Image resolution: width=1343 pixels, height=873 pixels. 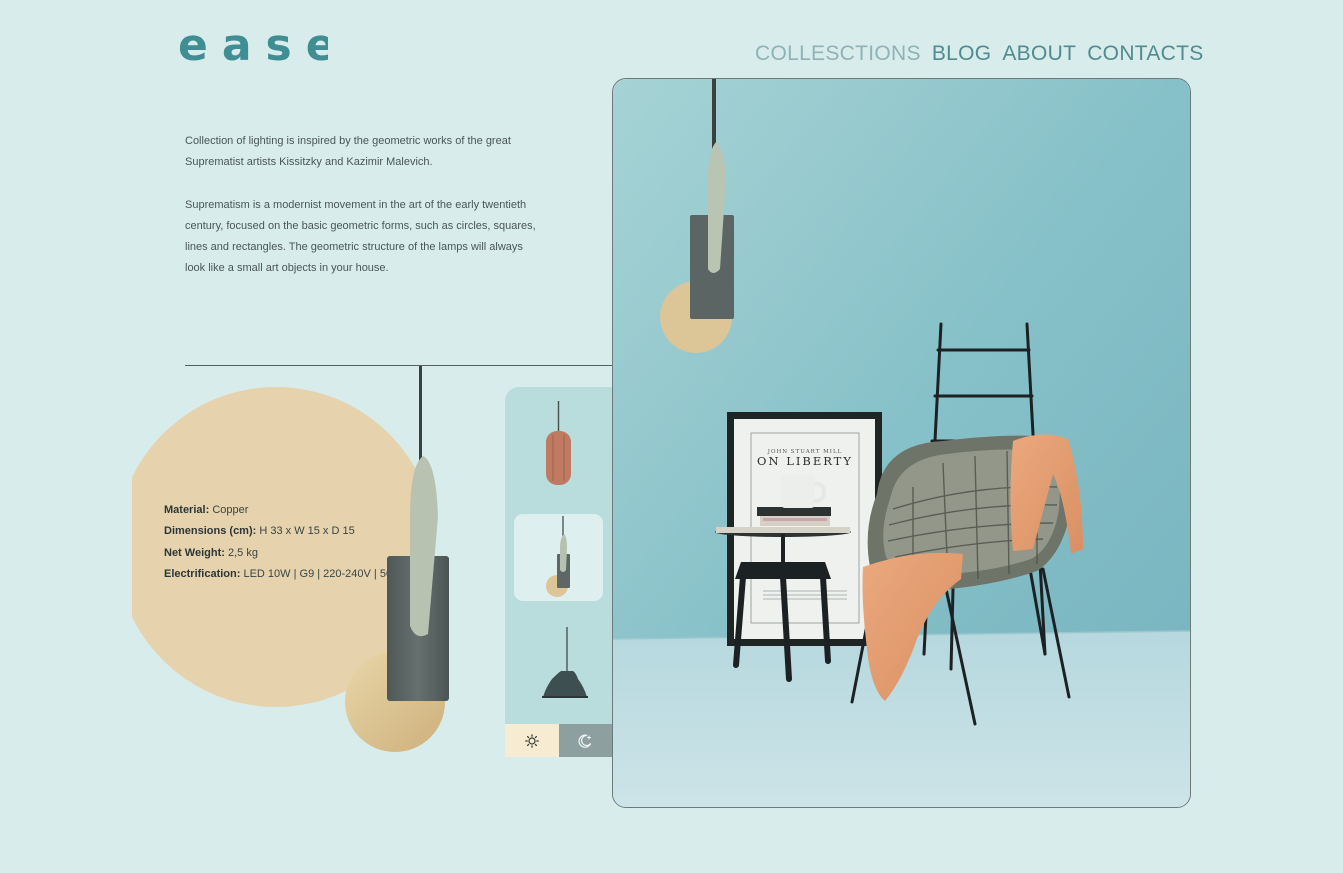 I want to click on nav-blog: BLOG, so click(x=962, y=54).